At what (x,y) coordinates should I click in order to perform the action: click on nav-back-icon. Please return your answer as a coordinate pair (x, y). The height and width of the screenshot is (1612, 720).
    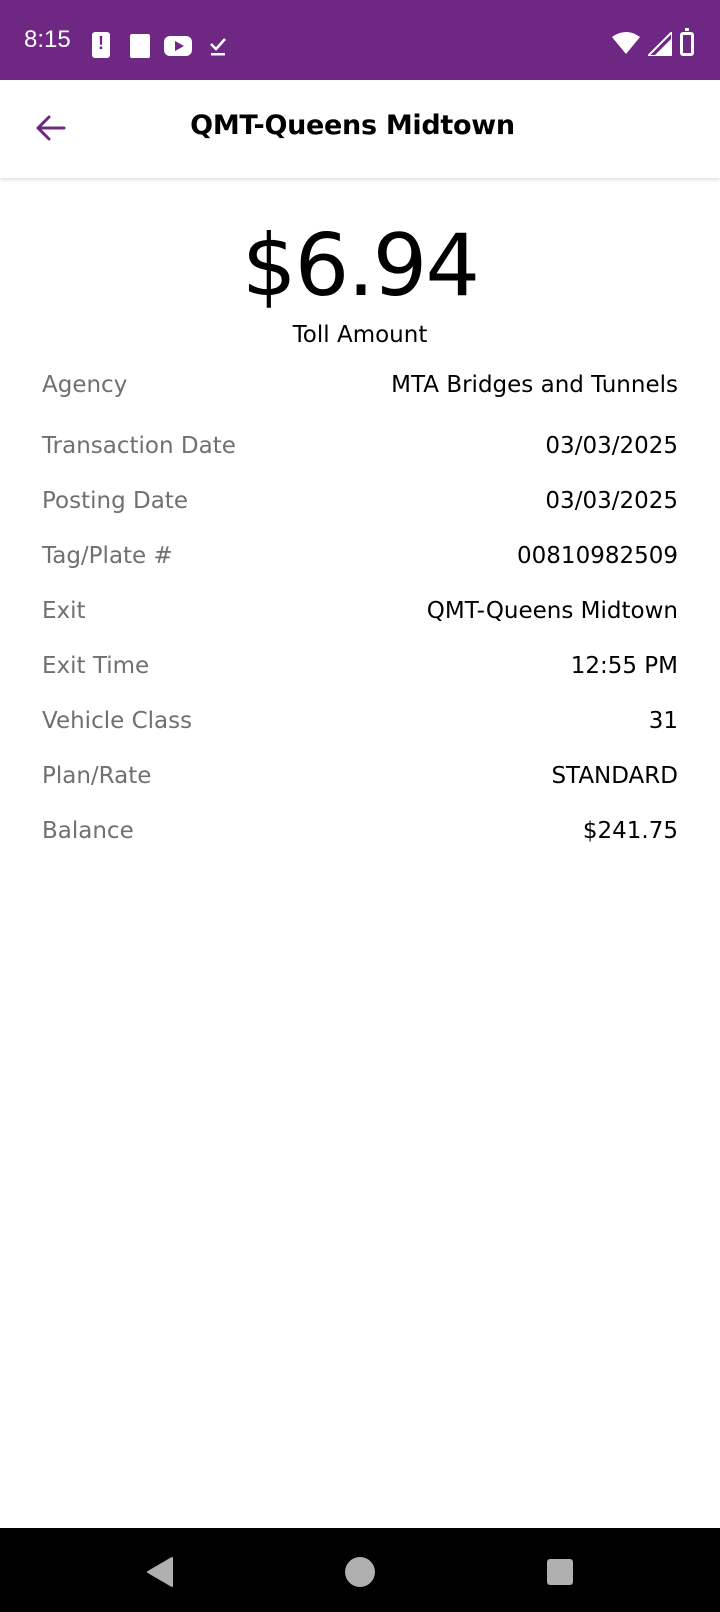
    Looking at the image, I should click on (160, 1572).